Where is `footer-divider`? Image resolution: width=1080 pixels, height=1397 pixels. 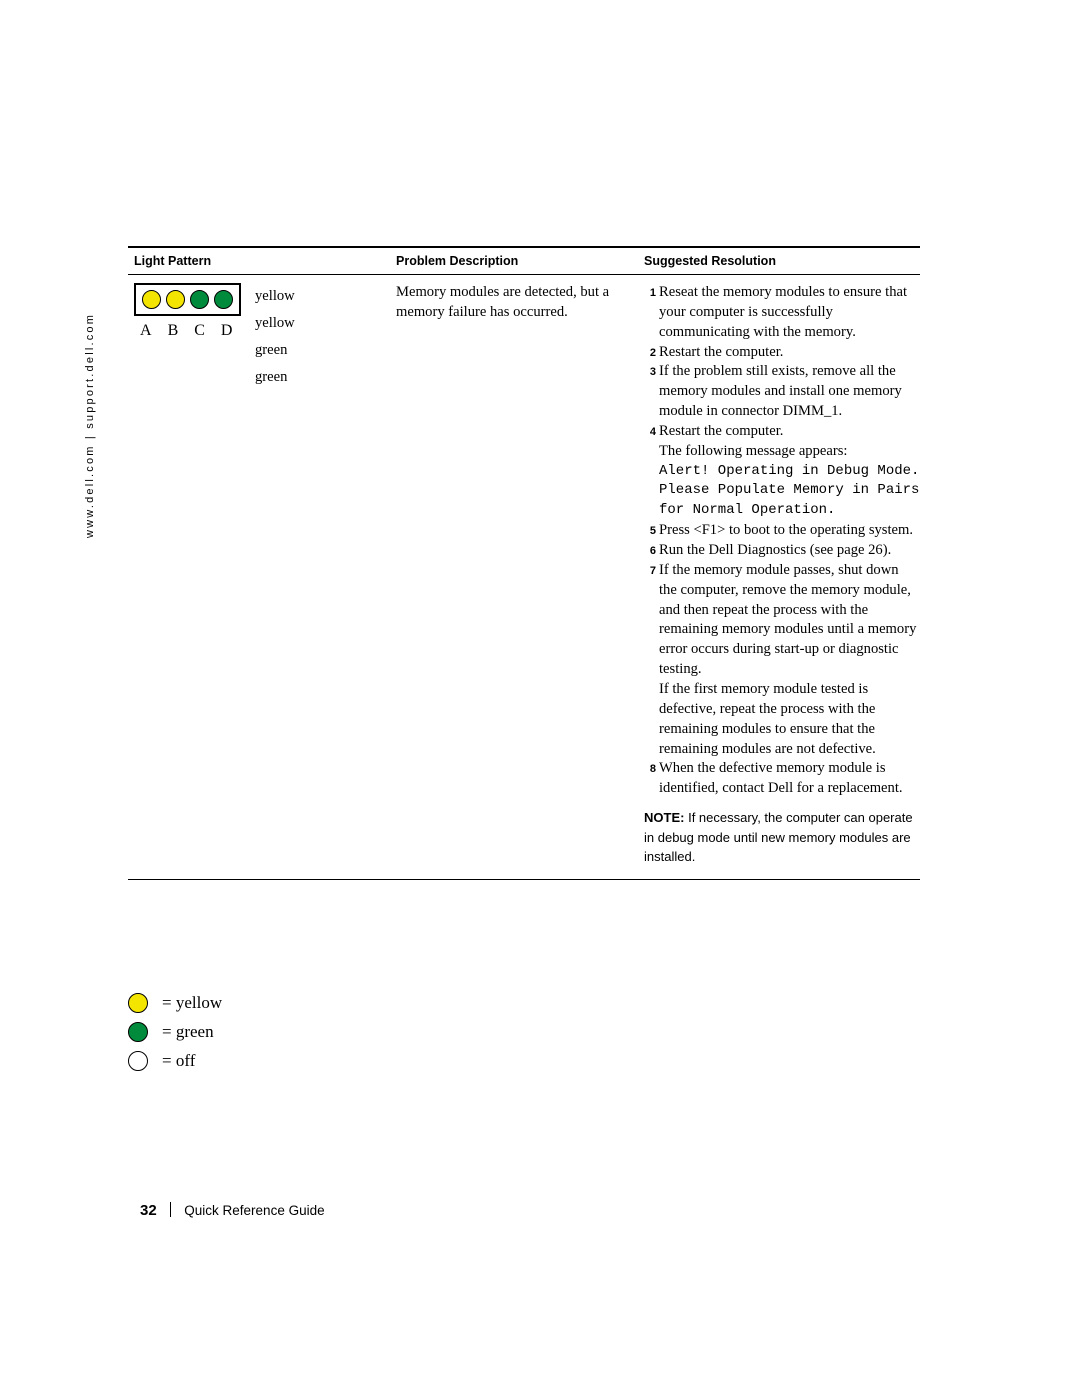
footer-divider is located at coordinates (170, 1209).